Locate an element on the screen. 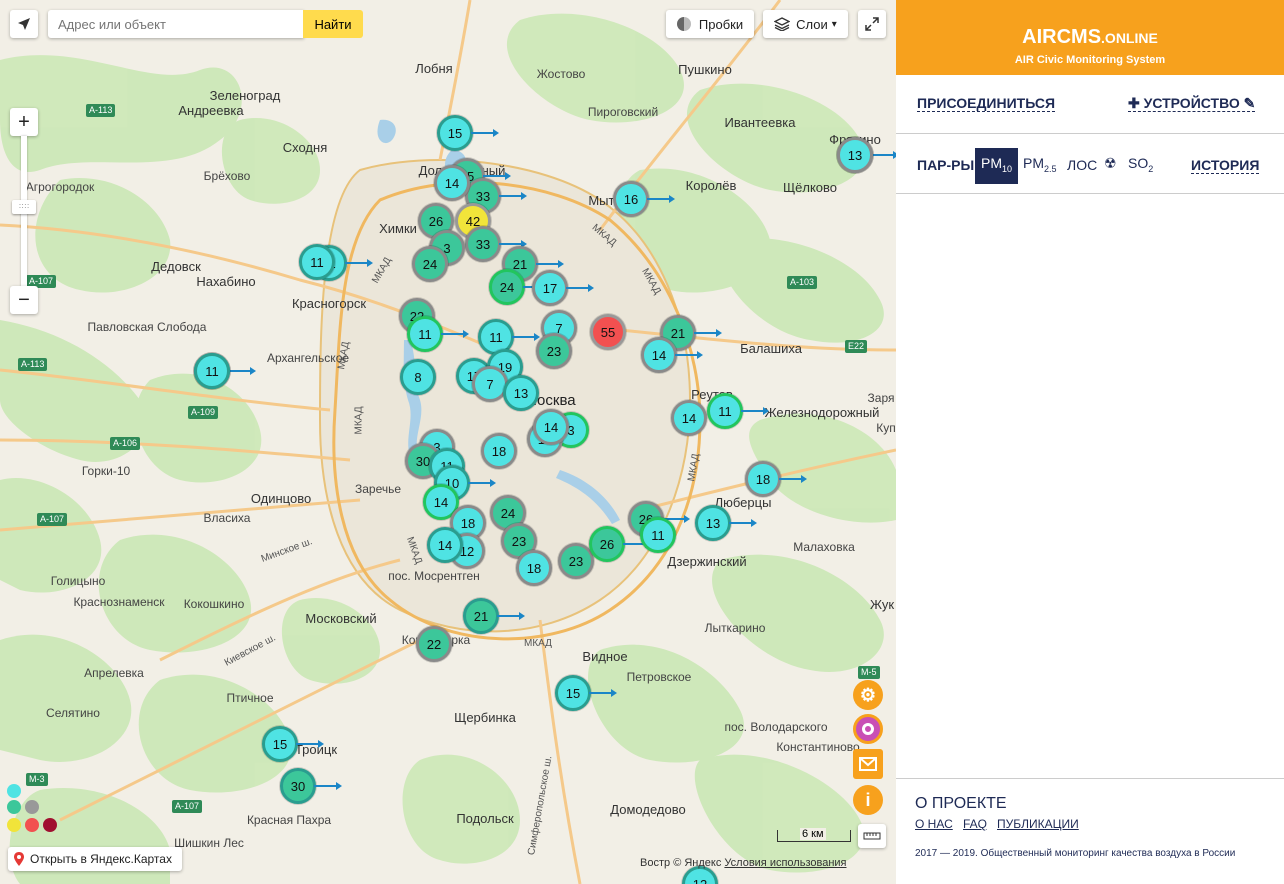  mail-button is located at coordinates (868, 764).